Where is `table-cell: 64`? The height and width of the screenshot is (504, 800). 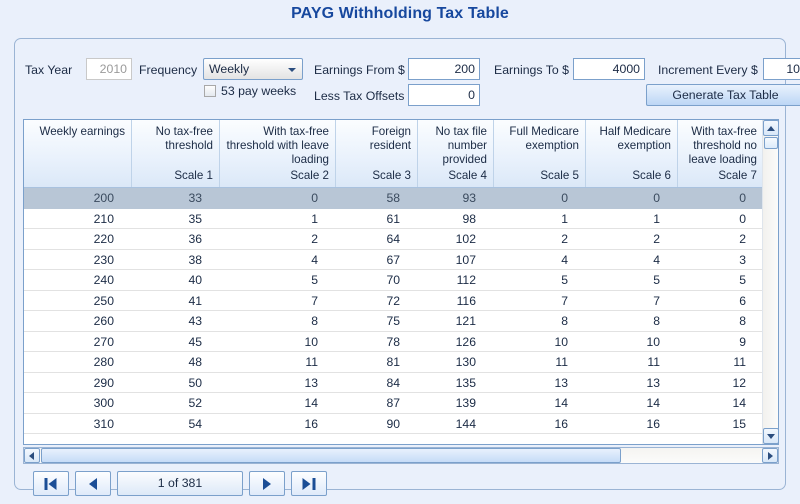 table-cell: 64 is located at coordinates (393, 239).